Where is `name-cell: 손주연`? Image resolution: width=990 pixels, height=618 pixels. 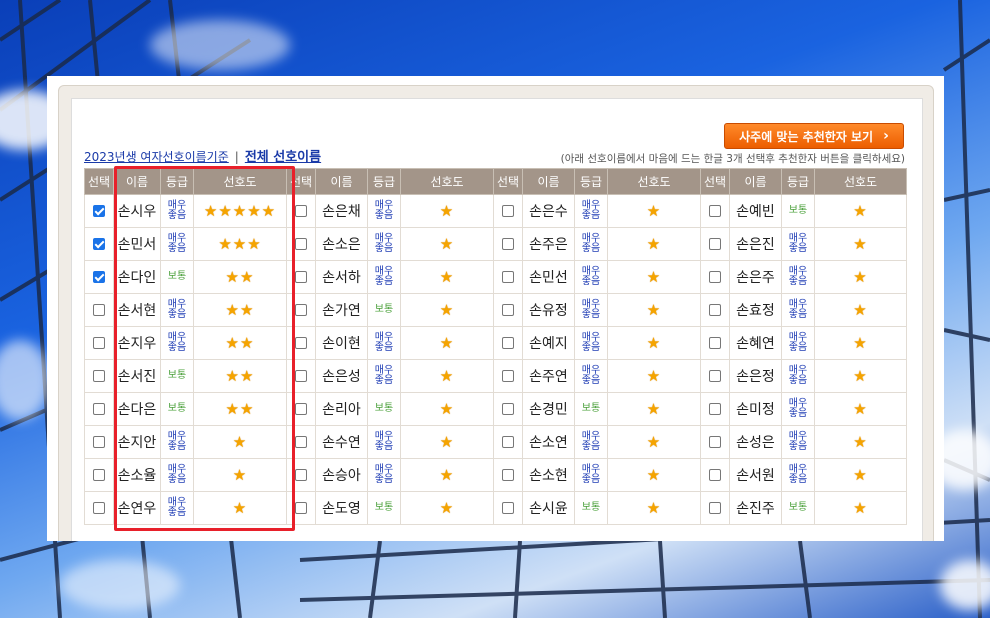
name-cell: 손주연 is located at coordinates (548, 376).